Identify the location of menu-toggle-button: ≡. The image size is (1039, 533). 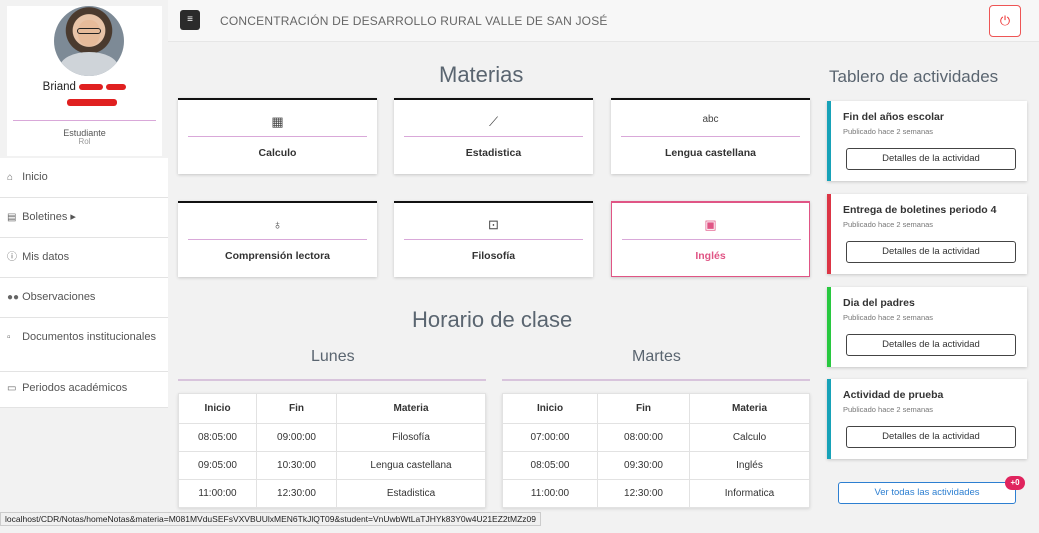
(190, 20).